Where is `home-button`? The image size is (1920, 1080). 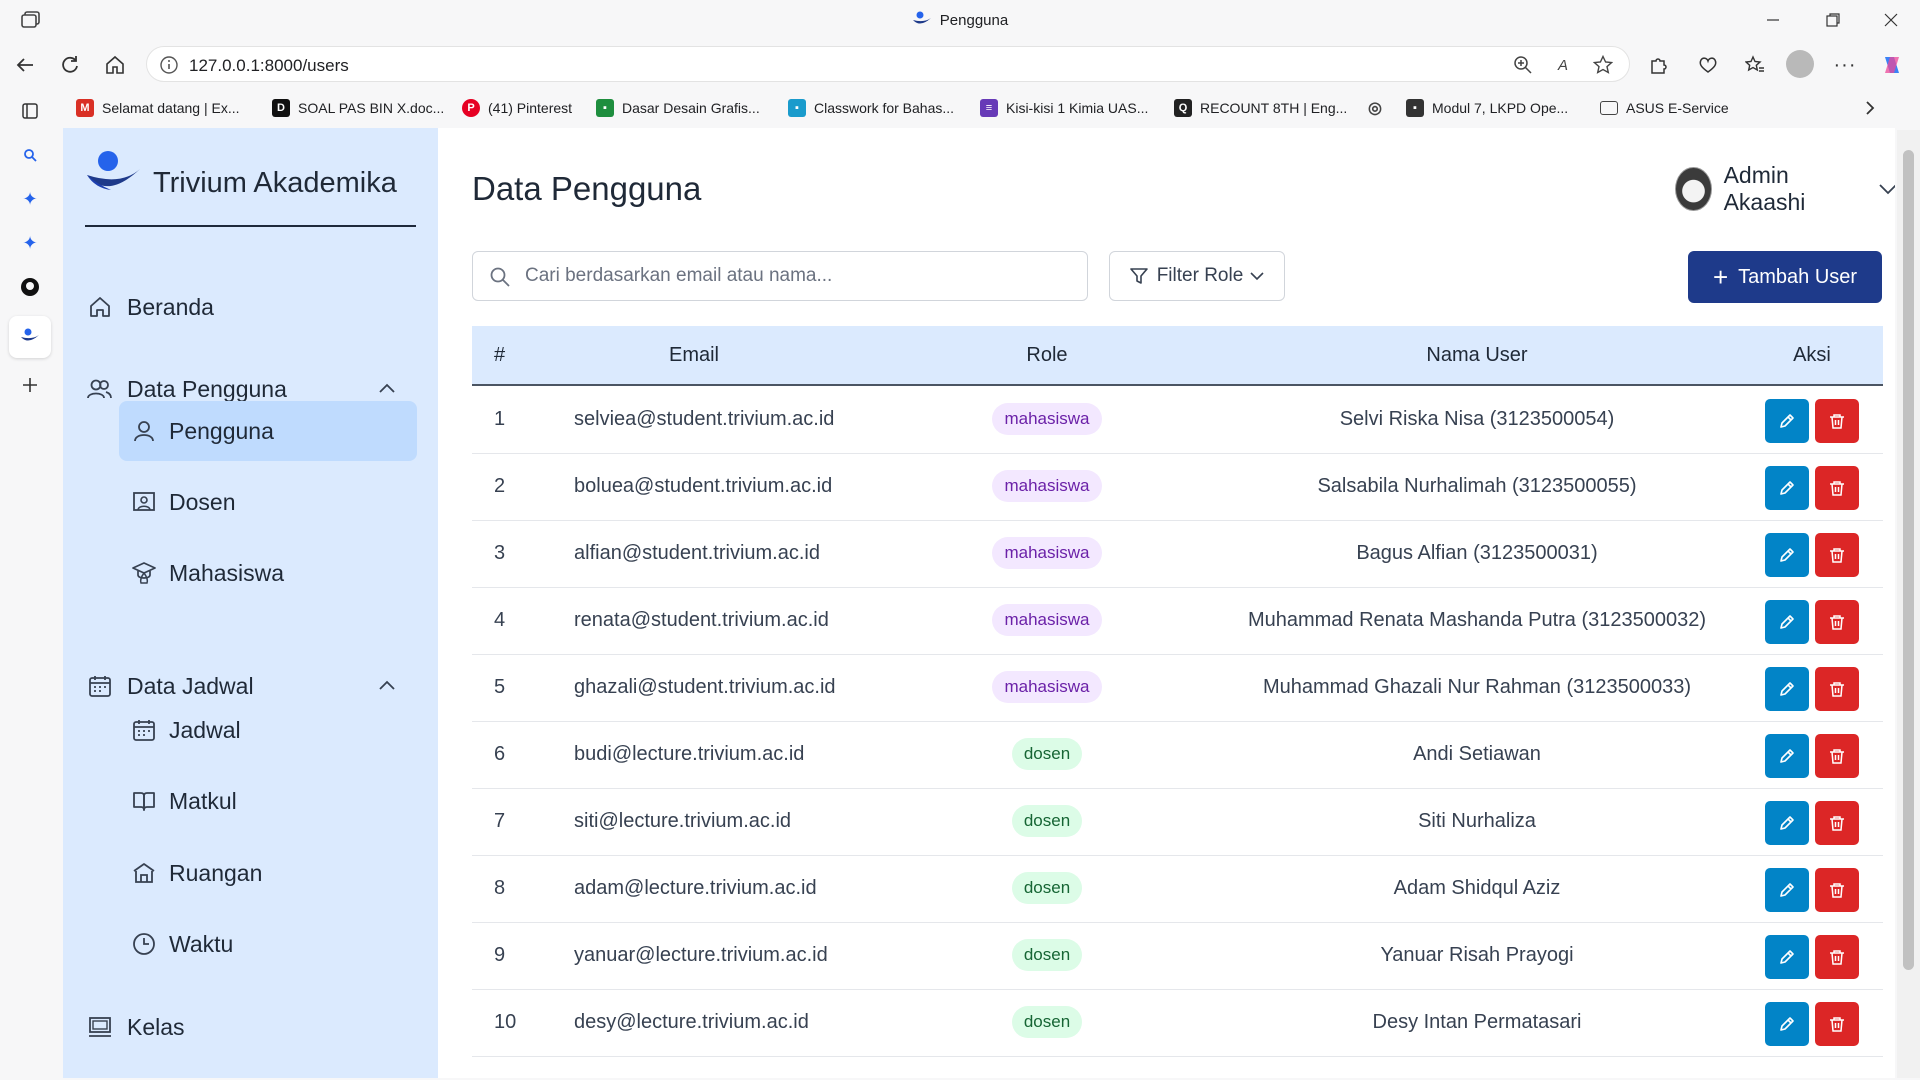 home-button is located at coordinates (115, 65).